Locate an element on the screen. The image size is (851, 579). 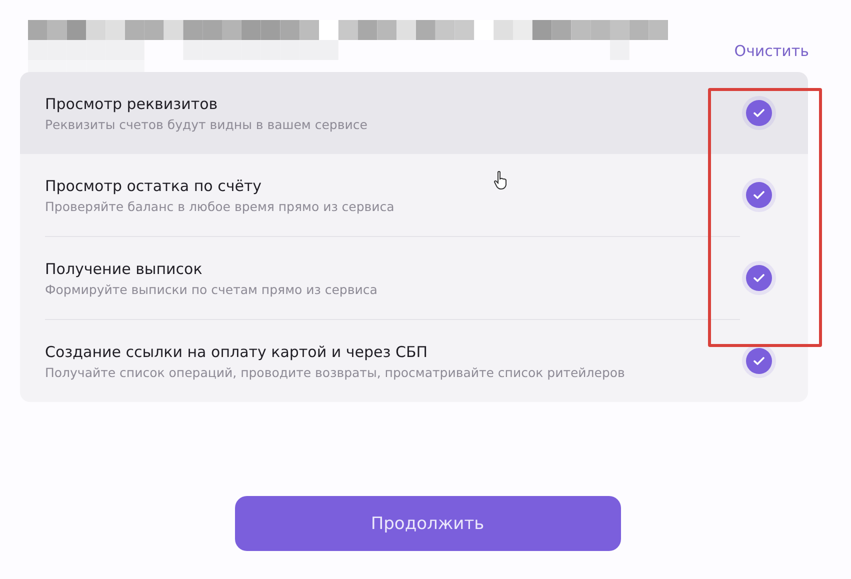
permission-title: Просмотр реквизитов is located at coordinates (131, 103).